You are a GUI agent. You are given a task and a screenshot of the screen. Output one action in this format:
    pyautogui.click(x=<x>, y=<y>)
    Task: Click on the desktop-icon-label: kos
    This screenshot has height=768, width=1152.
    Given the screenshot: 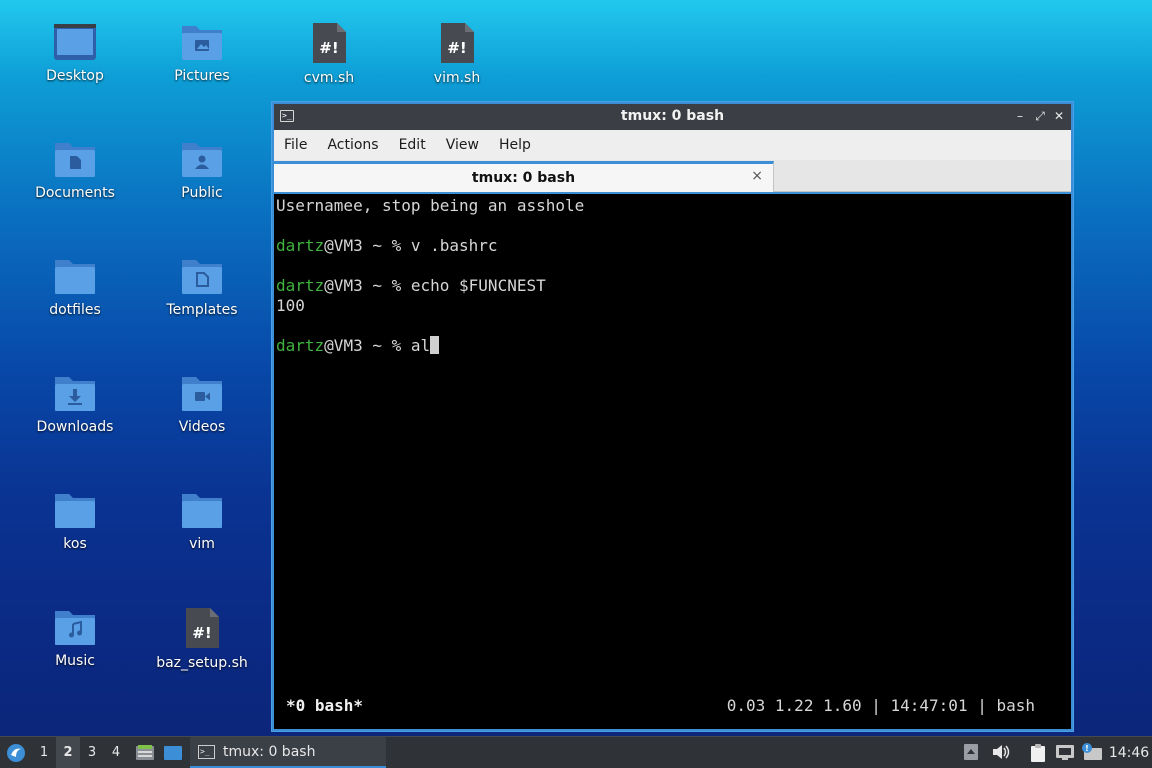 What is the action you would take?
    pyautogui.click(x=75, y=544)
    